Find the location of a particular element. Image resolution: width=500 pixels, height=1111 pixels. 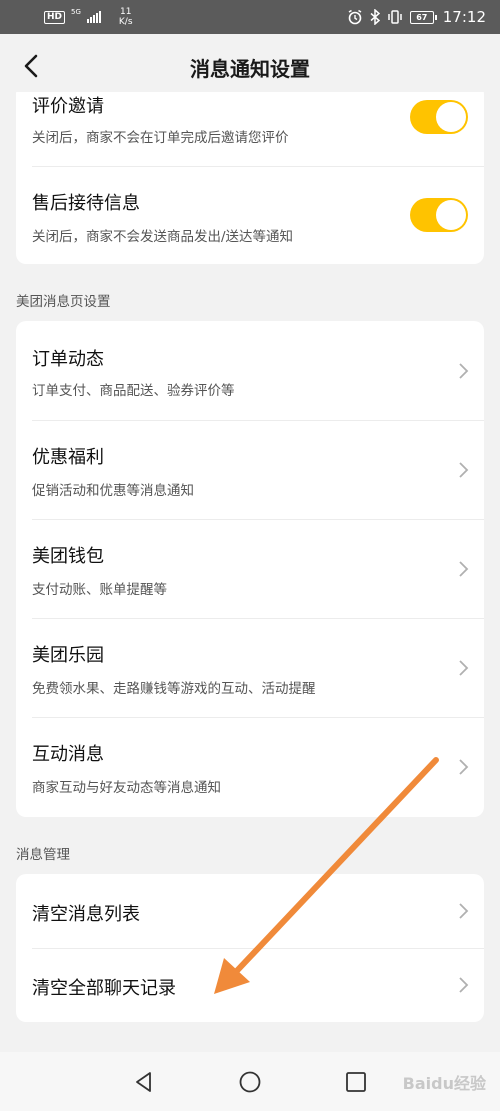

page-title: 消息通知设置 is located at coordinates (250, 69).